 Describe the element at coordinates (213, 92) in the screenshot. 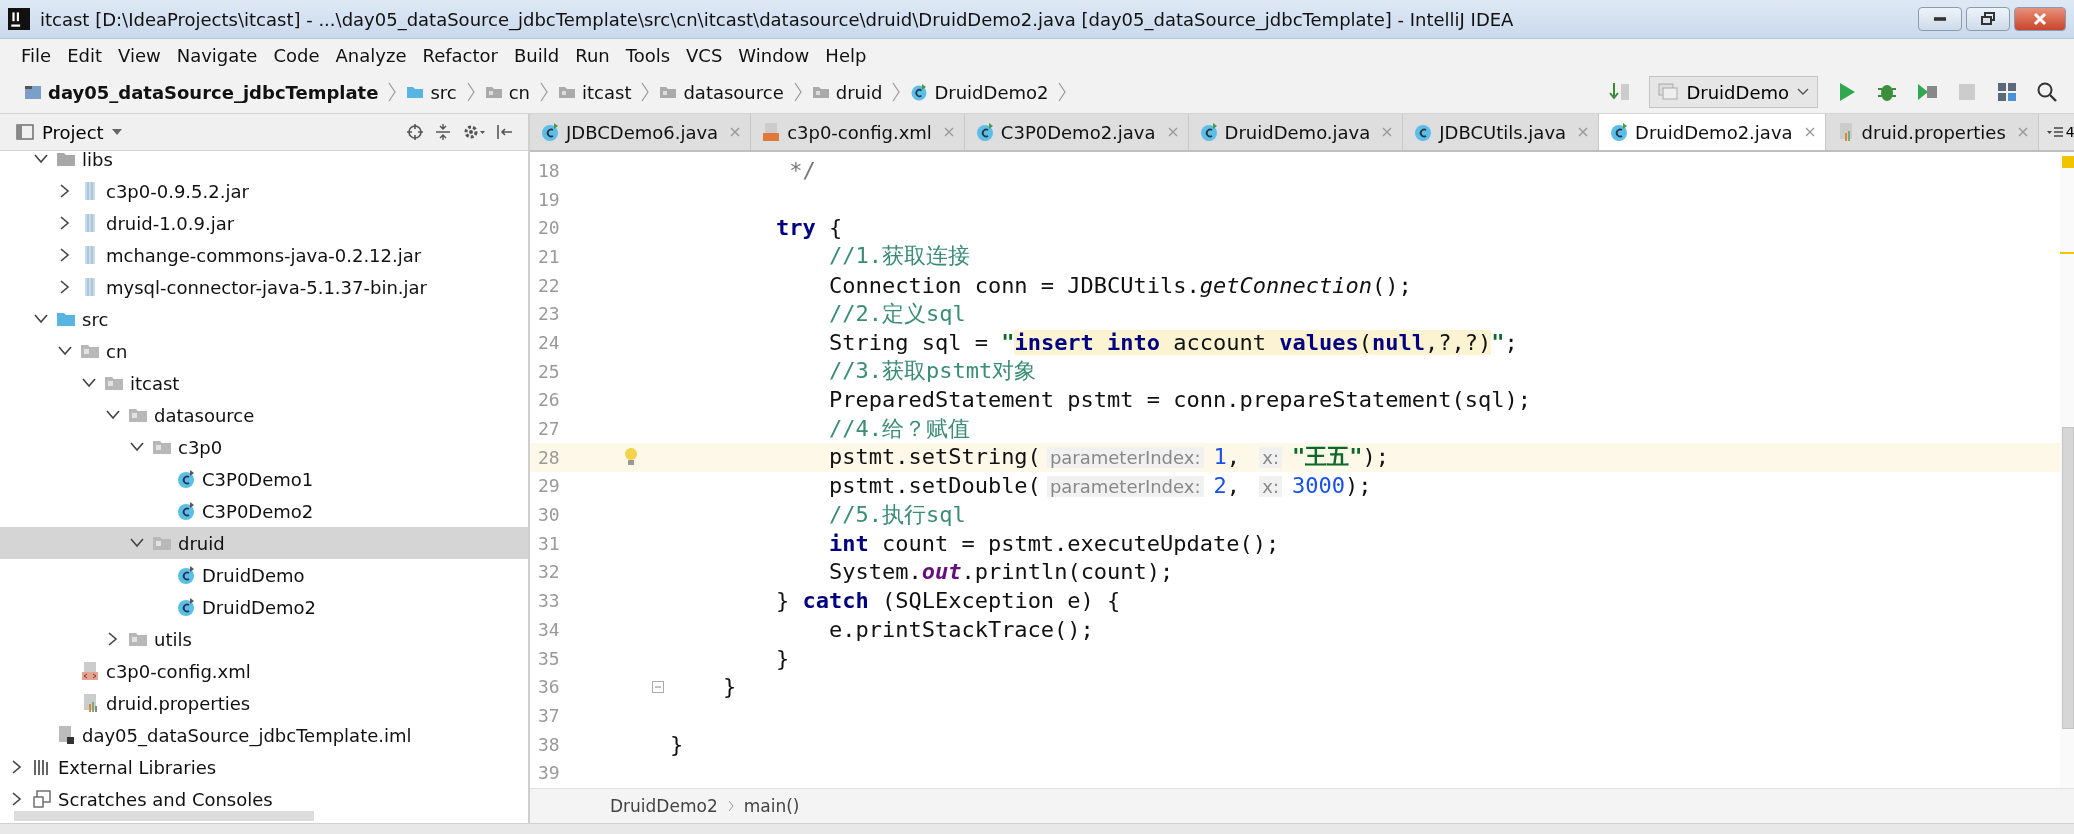

I see `breadcrumb-item: day05_dataSource_jdbcTemplate` at that location.